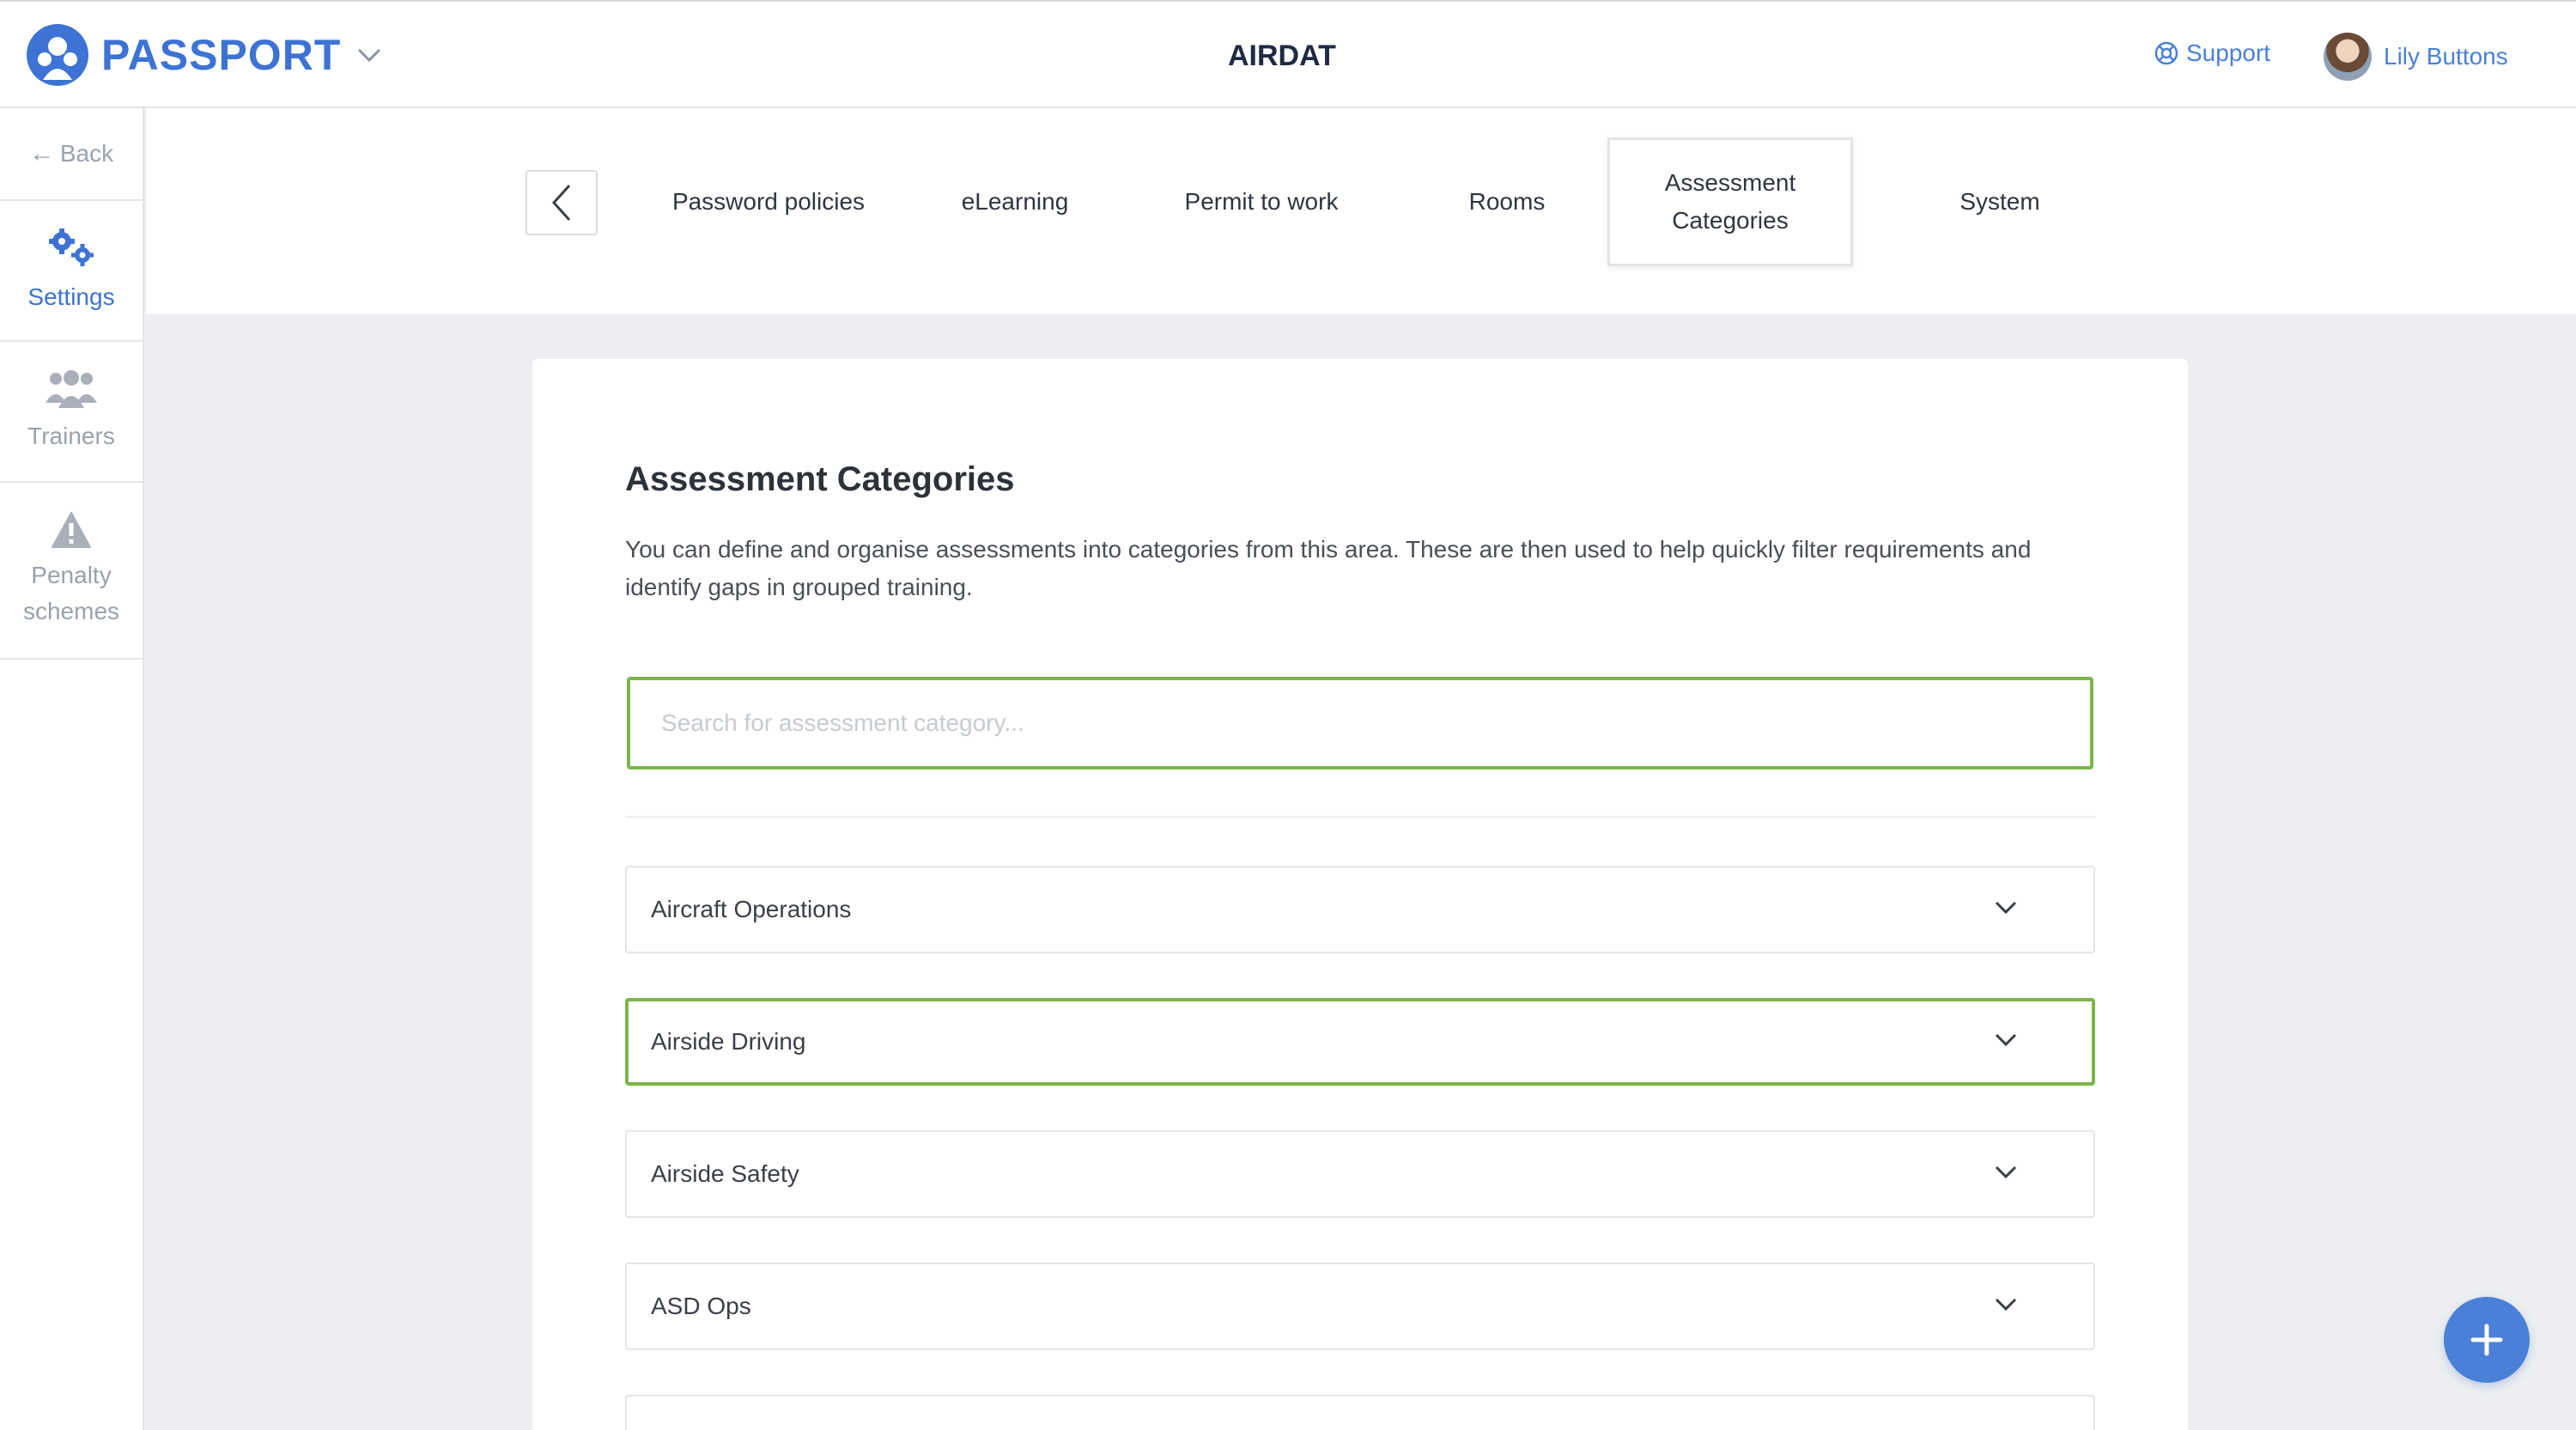 The image size is (2576, 1430). I want to click on plus-icon, so click(2486, 1340).